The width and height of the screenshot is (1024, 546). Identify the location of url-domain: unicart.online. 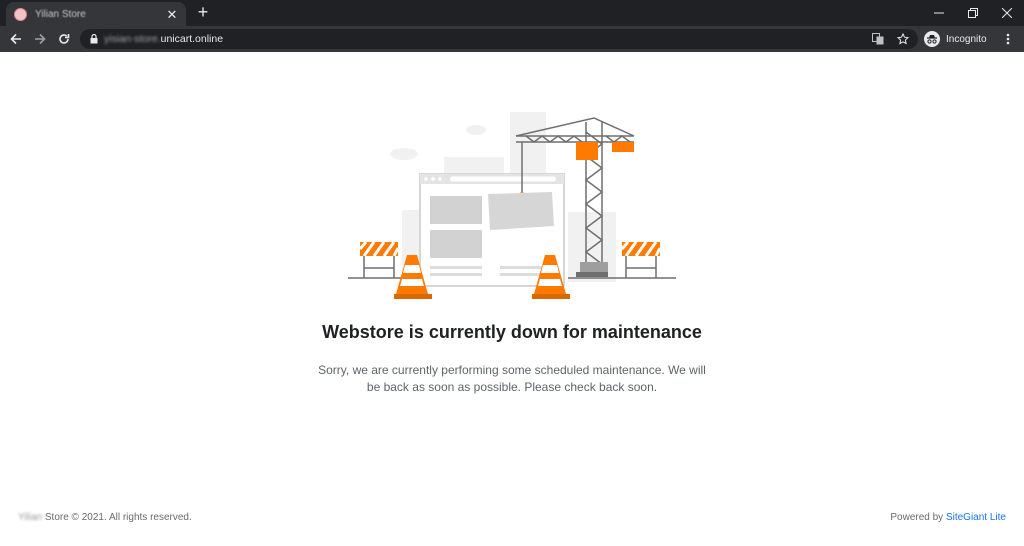
(192, 39).